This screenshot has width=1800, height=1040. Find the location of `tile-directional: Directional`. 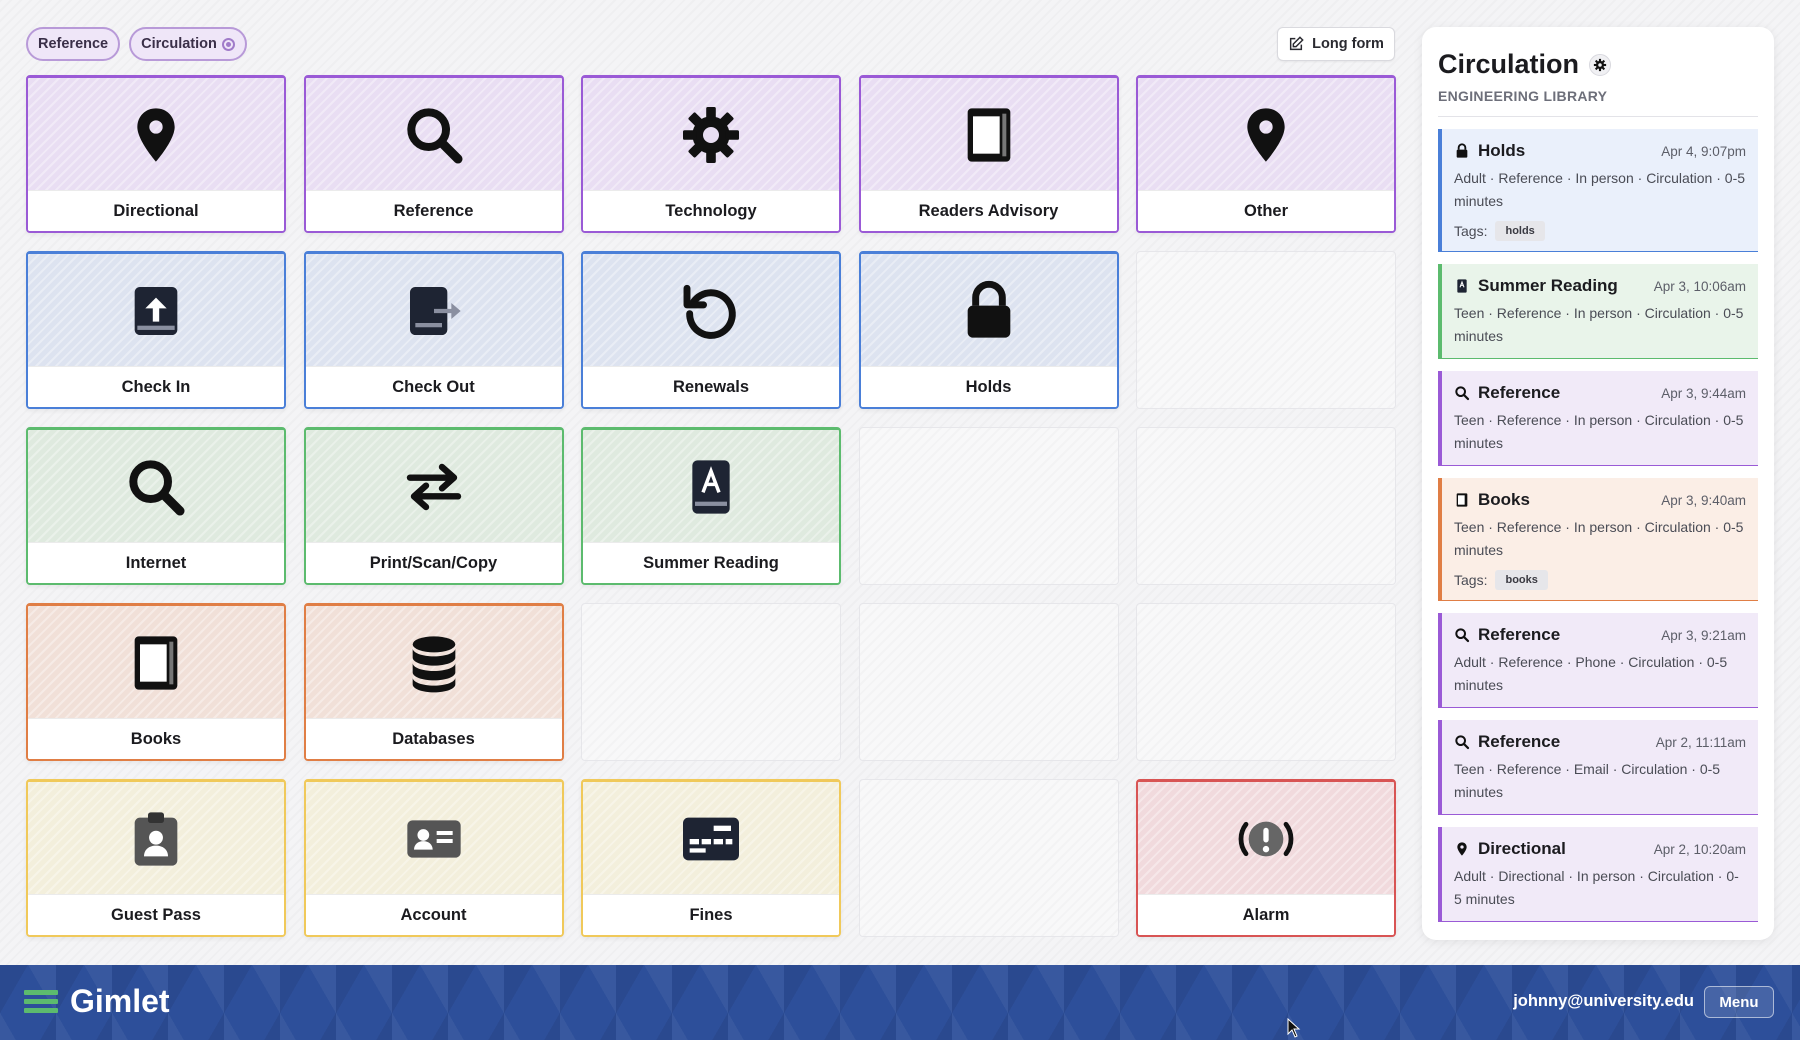

tile-directional: Directional is located at coordinates (156, 154).